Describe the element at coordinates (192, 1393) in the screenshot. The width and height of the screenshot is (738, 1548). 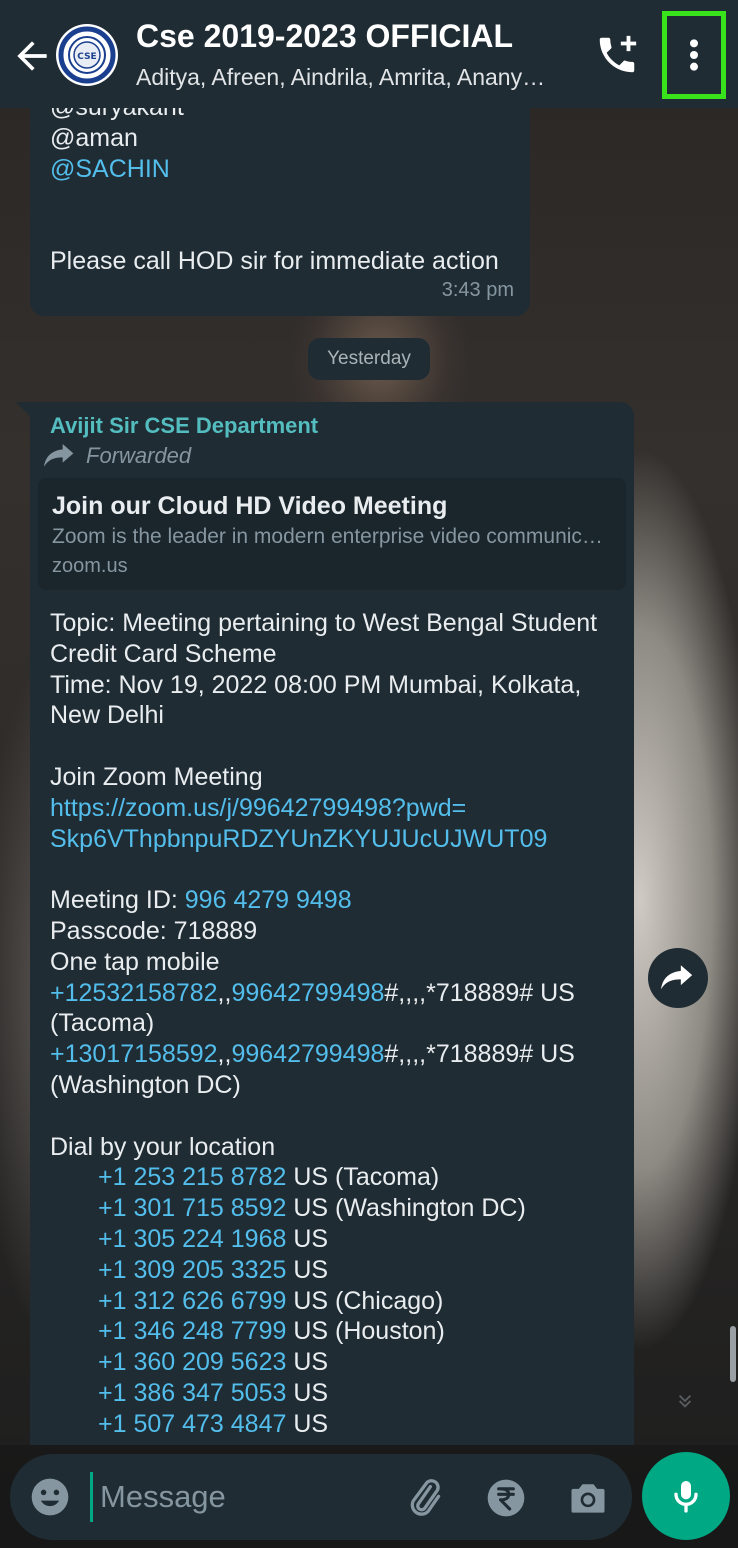
I see `phone-link: +1 386 347 5053` at that location.